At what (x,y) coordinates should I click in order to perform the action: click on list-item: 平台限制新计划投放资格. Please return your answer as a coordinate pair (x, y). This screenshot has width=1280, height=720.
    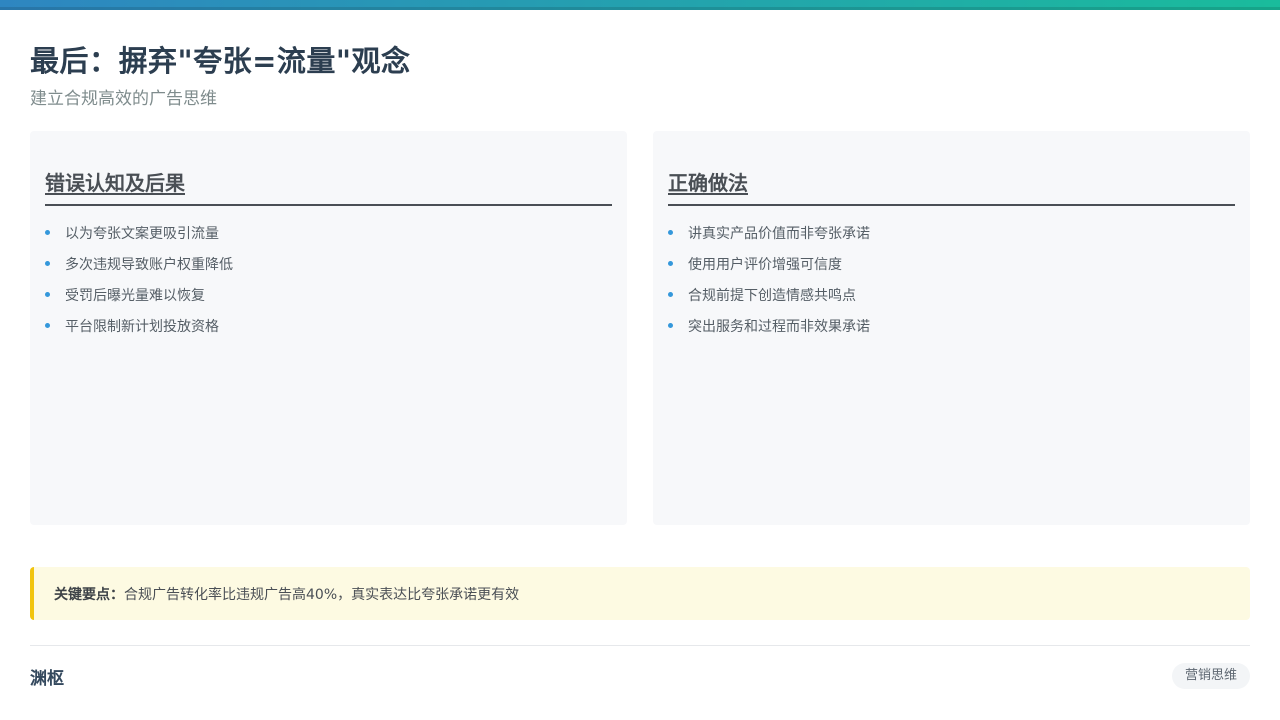
    Looking at the image, I should click on (328, 332).